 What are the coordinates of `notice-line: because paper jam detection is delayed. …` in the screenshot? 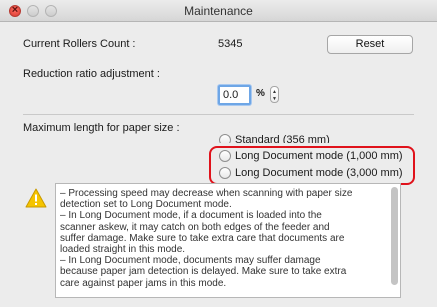 It's located at (203, 272).